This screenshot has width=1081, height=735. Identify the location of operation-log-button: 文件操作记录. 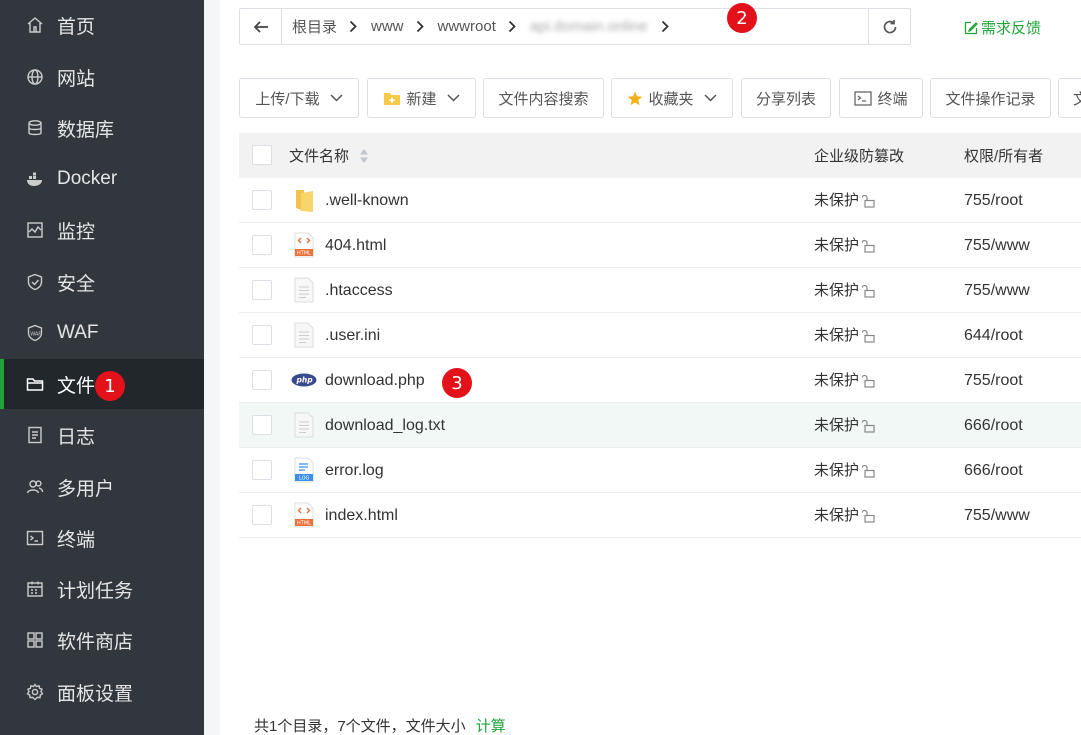
(990, 98).